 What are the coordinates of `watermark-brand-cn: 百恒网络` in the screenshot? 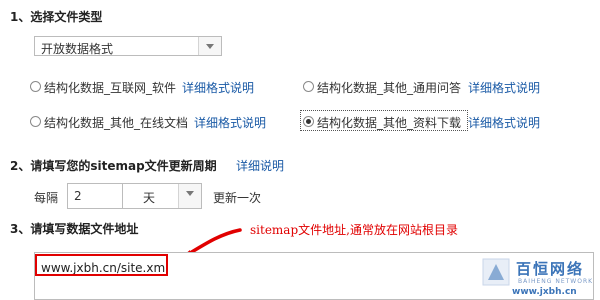 It's located at (550, 269).